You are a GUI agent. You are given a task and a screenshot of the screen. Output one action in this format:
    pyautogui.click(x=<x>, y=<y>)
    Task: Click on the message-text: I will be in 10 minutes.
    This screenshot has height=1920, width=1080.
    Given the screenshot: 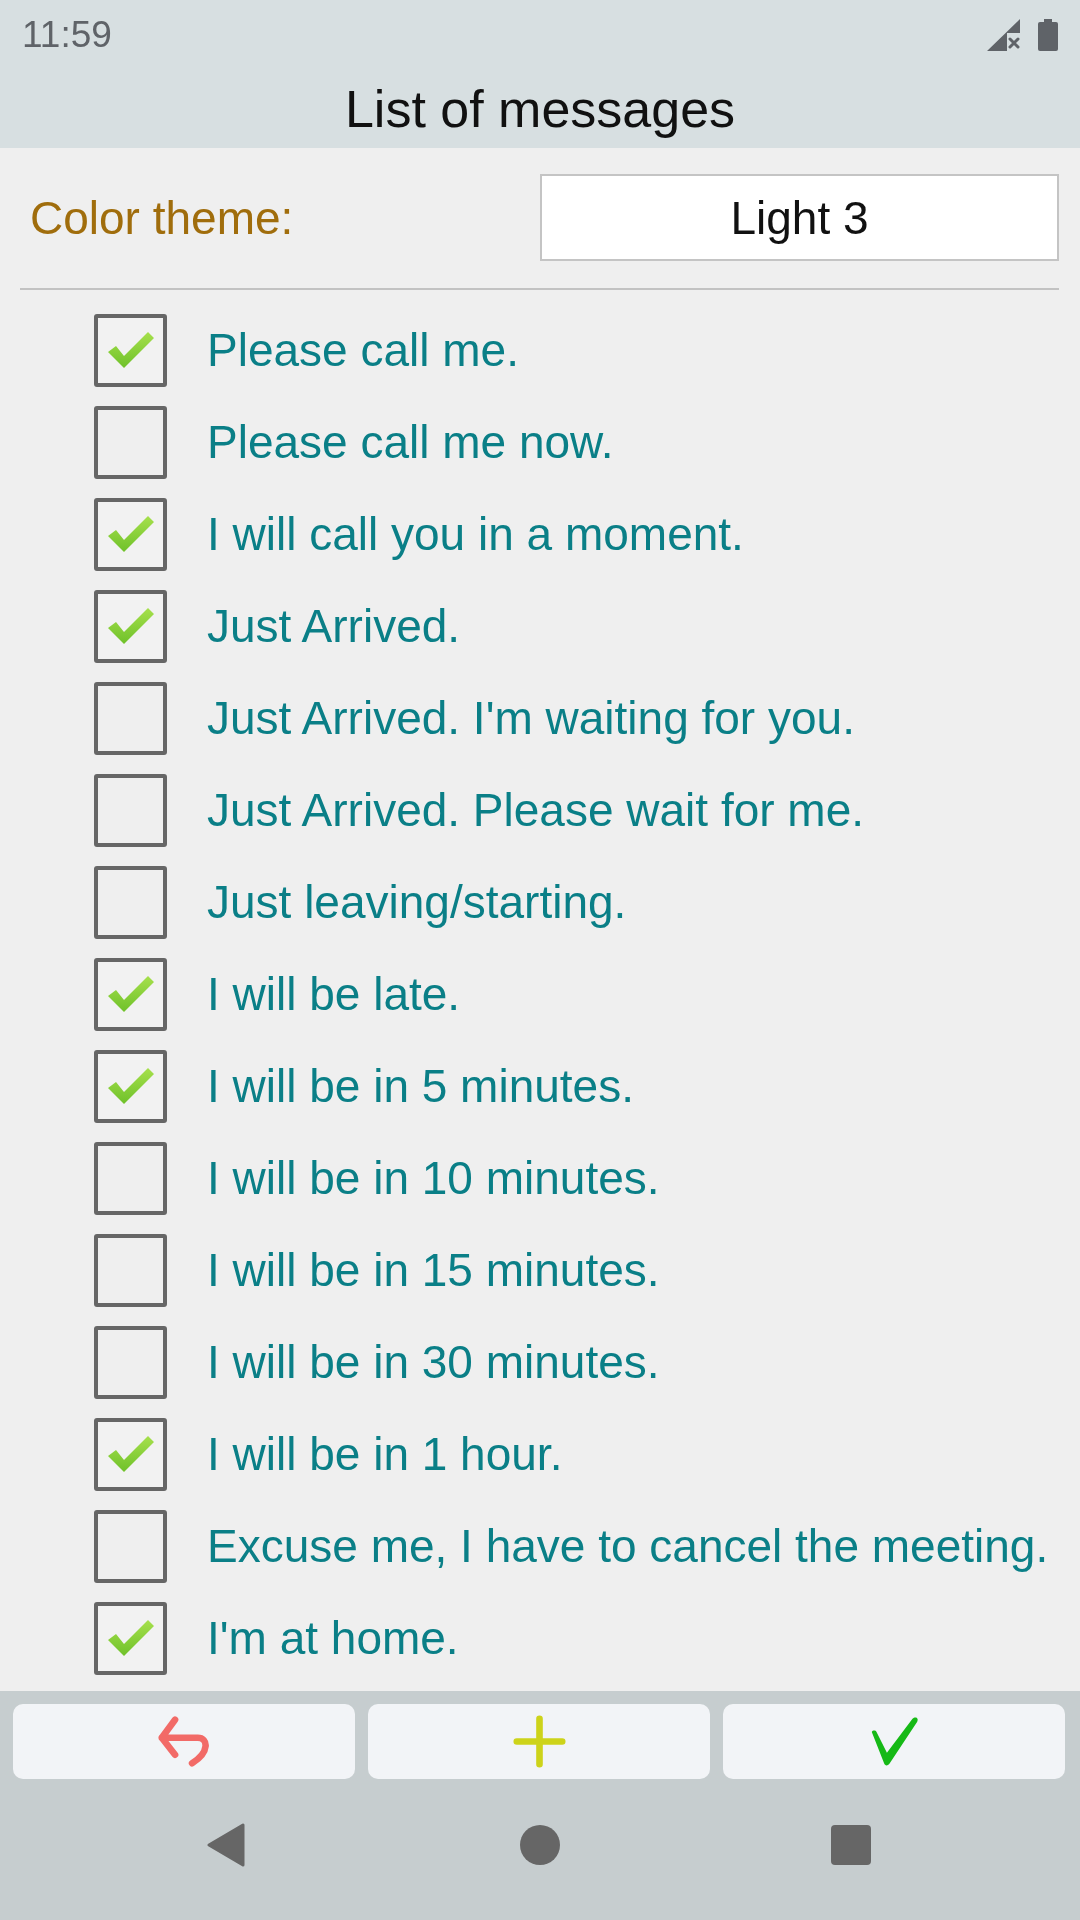 What is the action you would take?
    pyautogui.click(x=433, y=1178)
    